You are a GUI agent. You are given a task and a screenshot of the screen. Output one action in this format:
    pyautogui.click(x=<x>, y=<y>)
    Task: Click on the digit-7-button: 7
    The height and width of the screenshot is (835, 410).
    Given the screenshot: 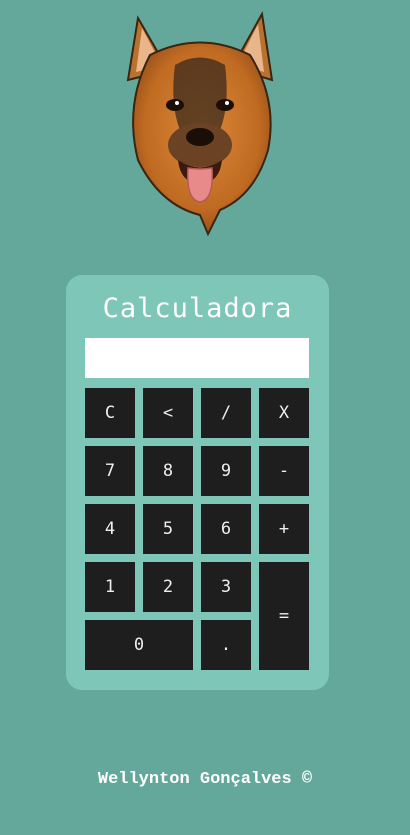 What is the action you would take?
    pyautogui.click(x=110, y=471)
    